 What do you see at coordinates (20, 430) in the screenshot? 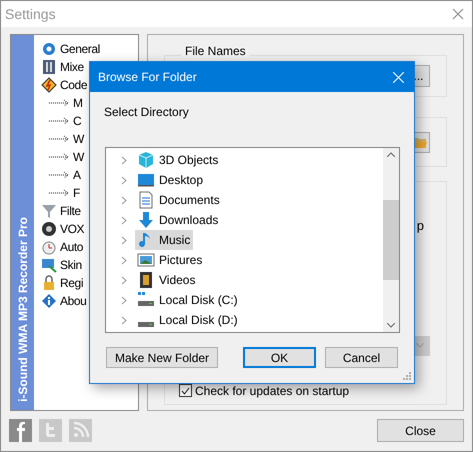
I see `facebook-icon` at bounding box center [20, 430].